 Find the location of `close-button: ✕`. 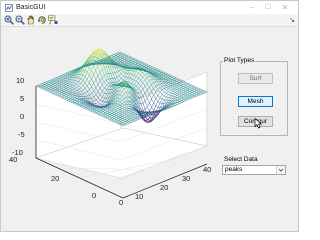

close-button: ✕ is located at coordinates (285, 7).